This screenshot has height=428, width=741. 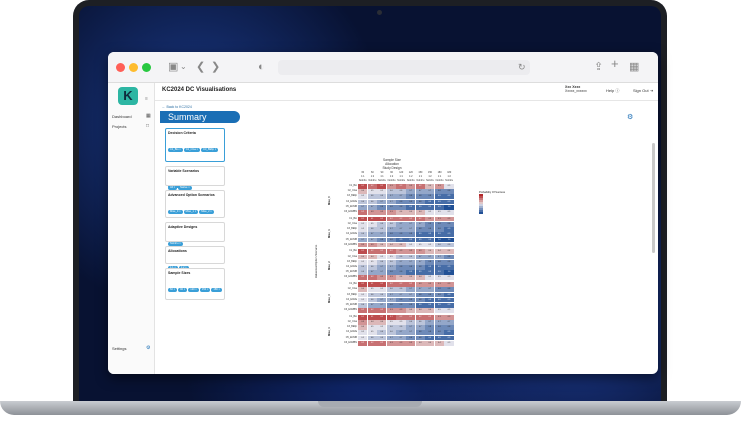 I want to click on vertical-scrollbar, so click(x=653, y=198).